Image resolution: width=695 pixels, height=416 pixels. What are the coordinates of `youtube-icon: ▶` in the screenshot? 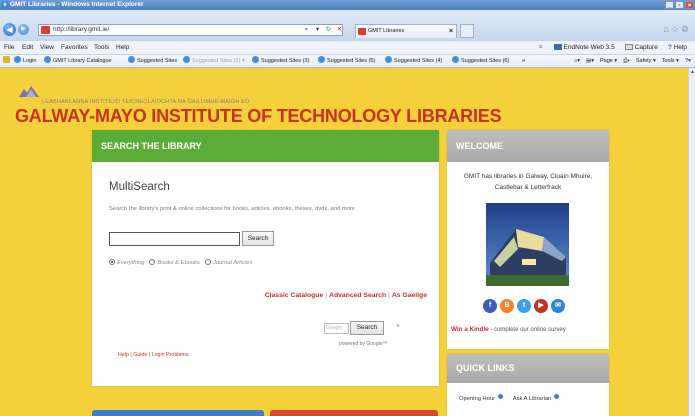 It's located at (541, 306).